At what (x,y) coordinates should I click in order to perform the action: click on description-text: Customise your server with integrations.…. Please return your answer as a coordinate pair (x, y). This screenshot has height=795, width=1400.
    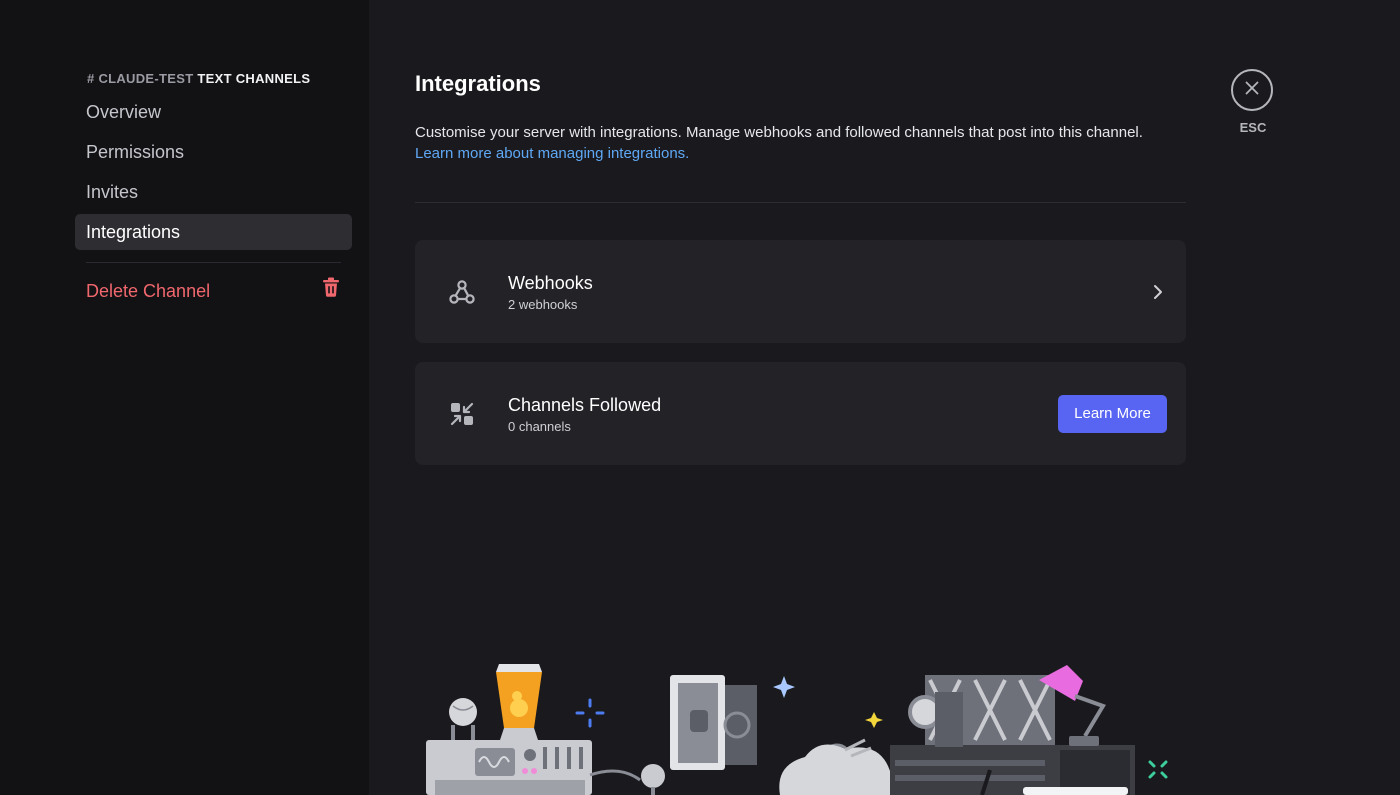
    Looking at the image, I should click on (779, 132).